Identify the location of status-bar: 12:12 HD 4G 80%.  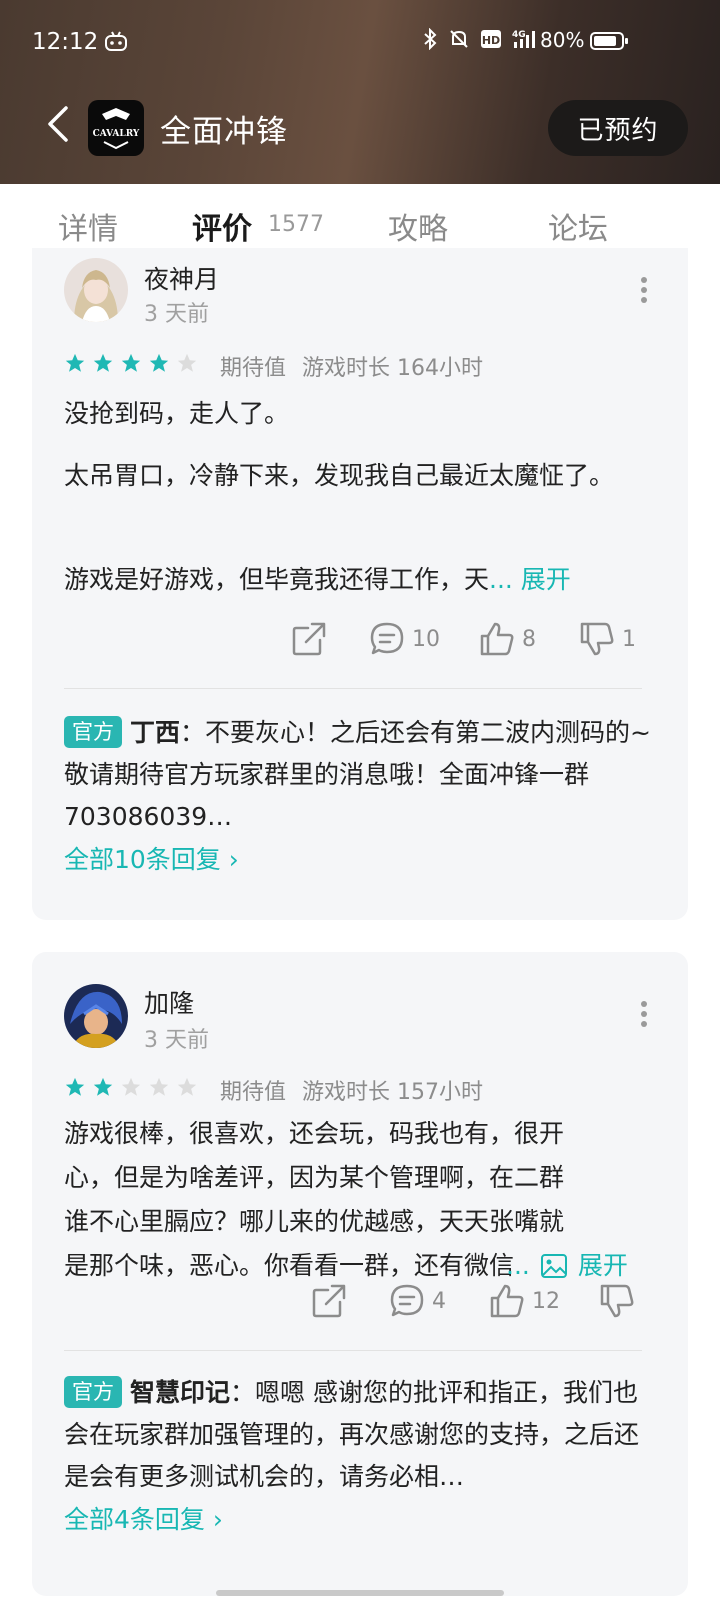
(360, 42).